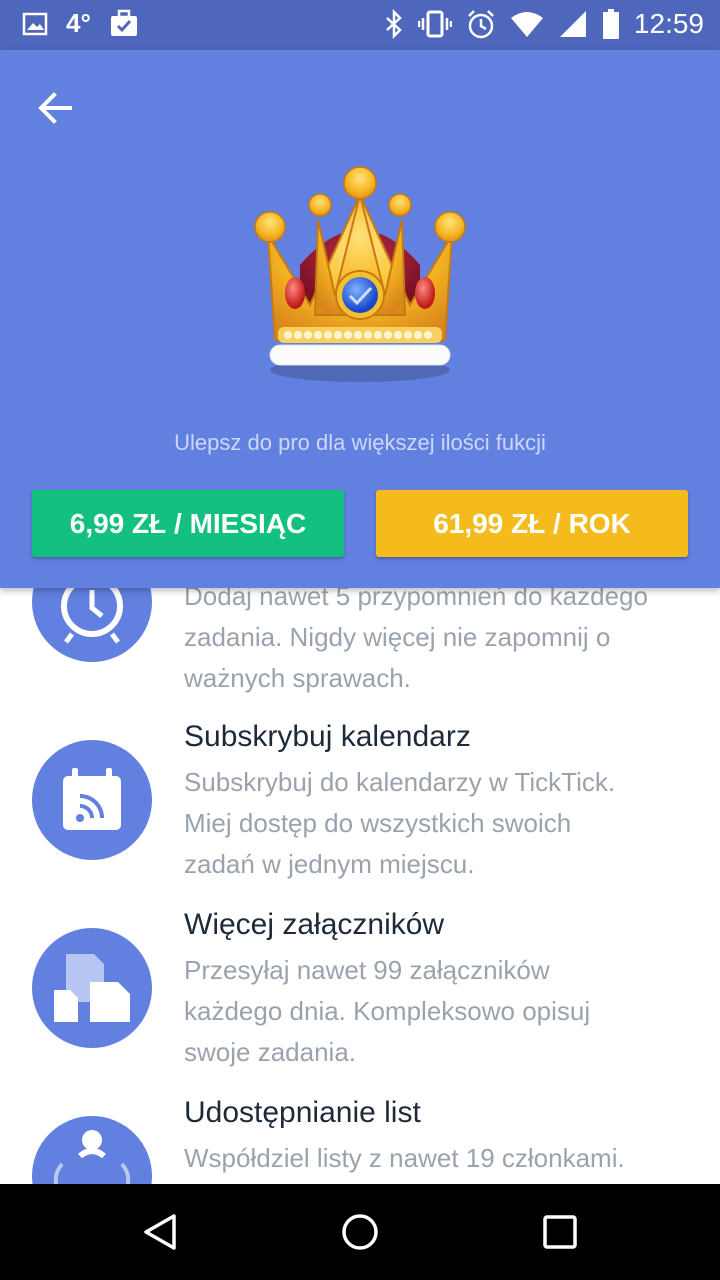 This screenshot has width=720, height=1280. I want to click on nav-recents-icon, so click(560, 1232).